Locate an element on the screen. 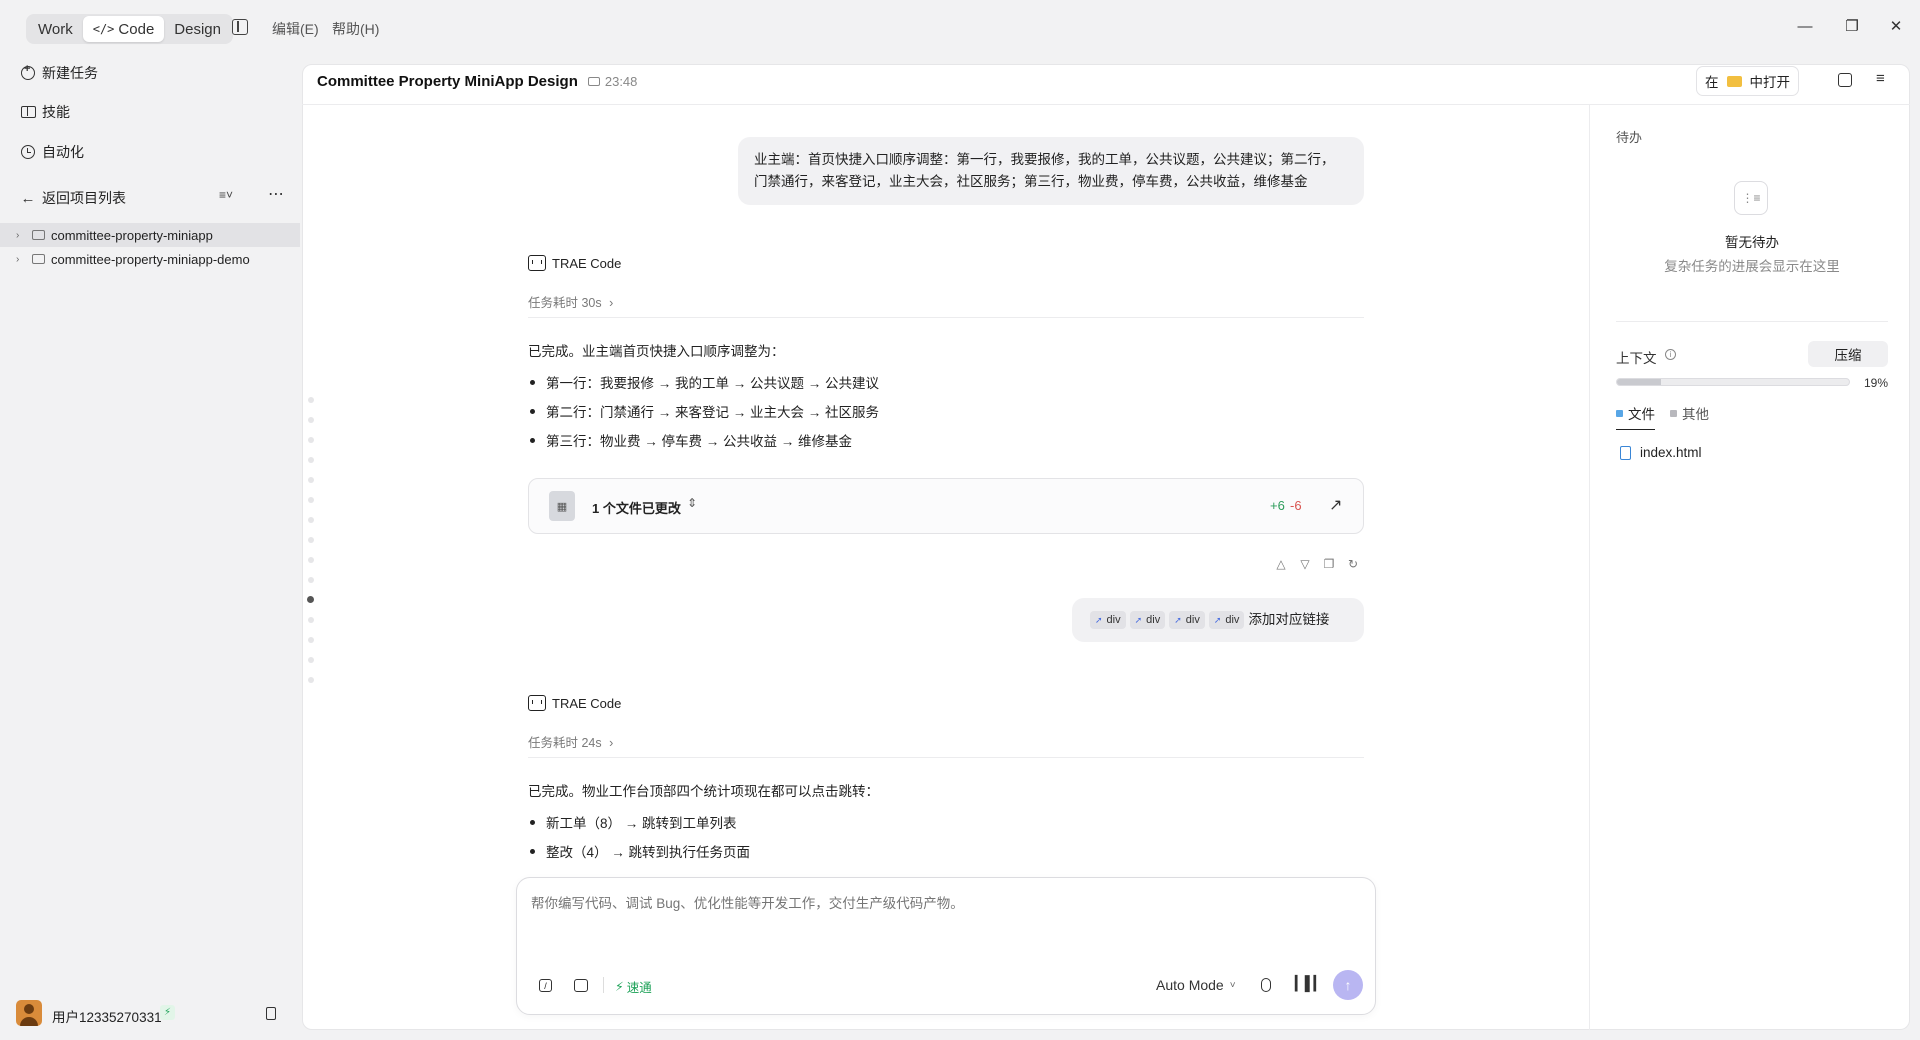 The width and height of the screenshot is (1920, 1040). nav-new-task: 新建任务 is located at coordinates (59, 73).